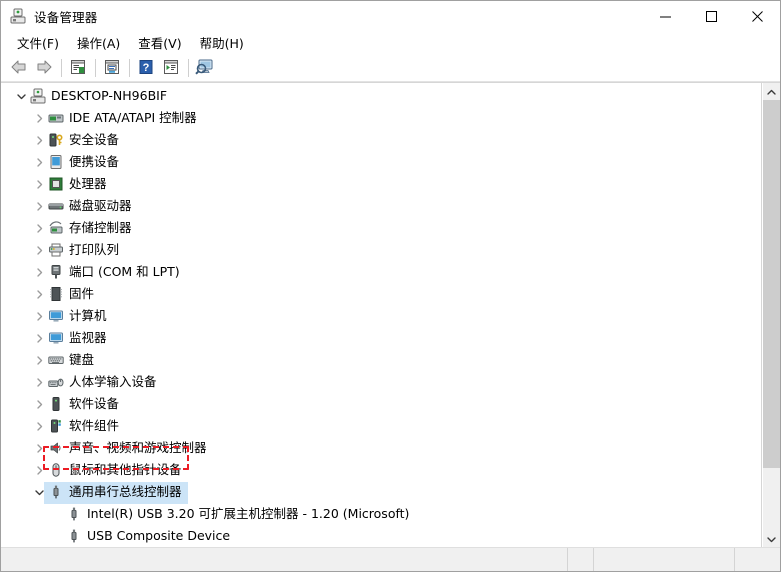 This screenshot has height=572, width=781. I want to click on minimize-button, so click(665, 16).